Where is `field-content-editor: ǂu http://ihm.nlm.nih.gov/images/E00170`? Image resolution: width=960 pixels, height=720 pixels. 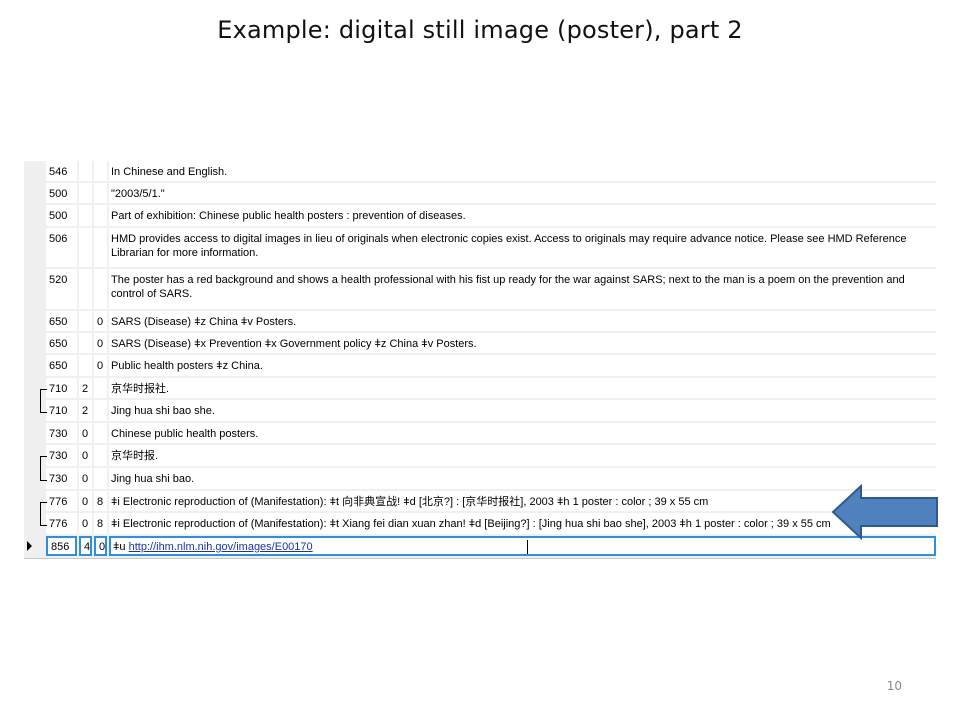
field-content-editor: ǂu http://ihm.nlm.nih.gov/images/E00170 is located at coordinates (522, 546).